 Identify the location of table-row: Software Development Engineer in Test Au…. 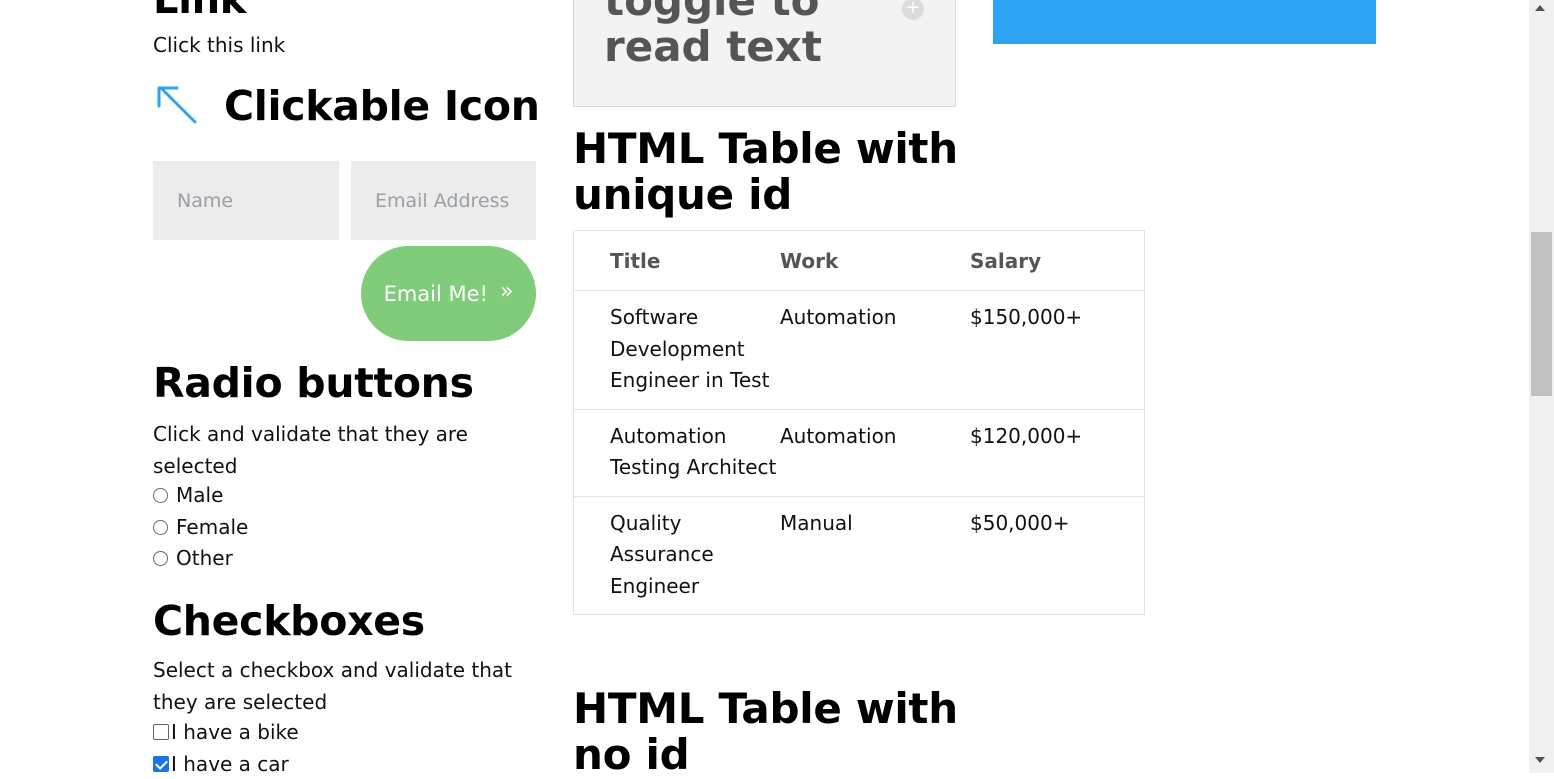
(859, 349).